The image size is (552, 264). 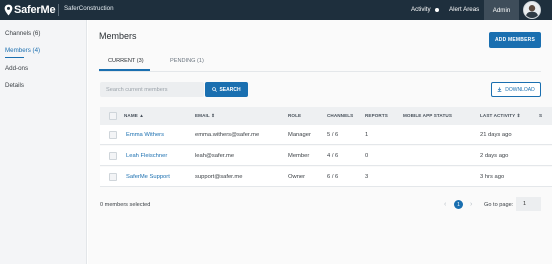 What do you see at coordinates (333, 156) in the screenshot?
I see `member-channels: 4 / 6` at bounding box center [333, 156].